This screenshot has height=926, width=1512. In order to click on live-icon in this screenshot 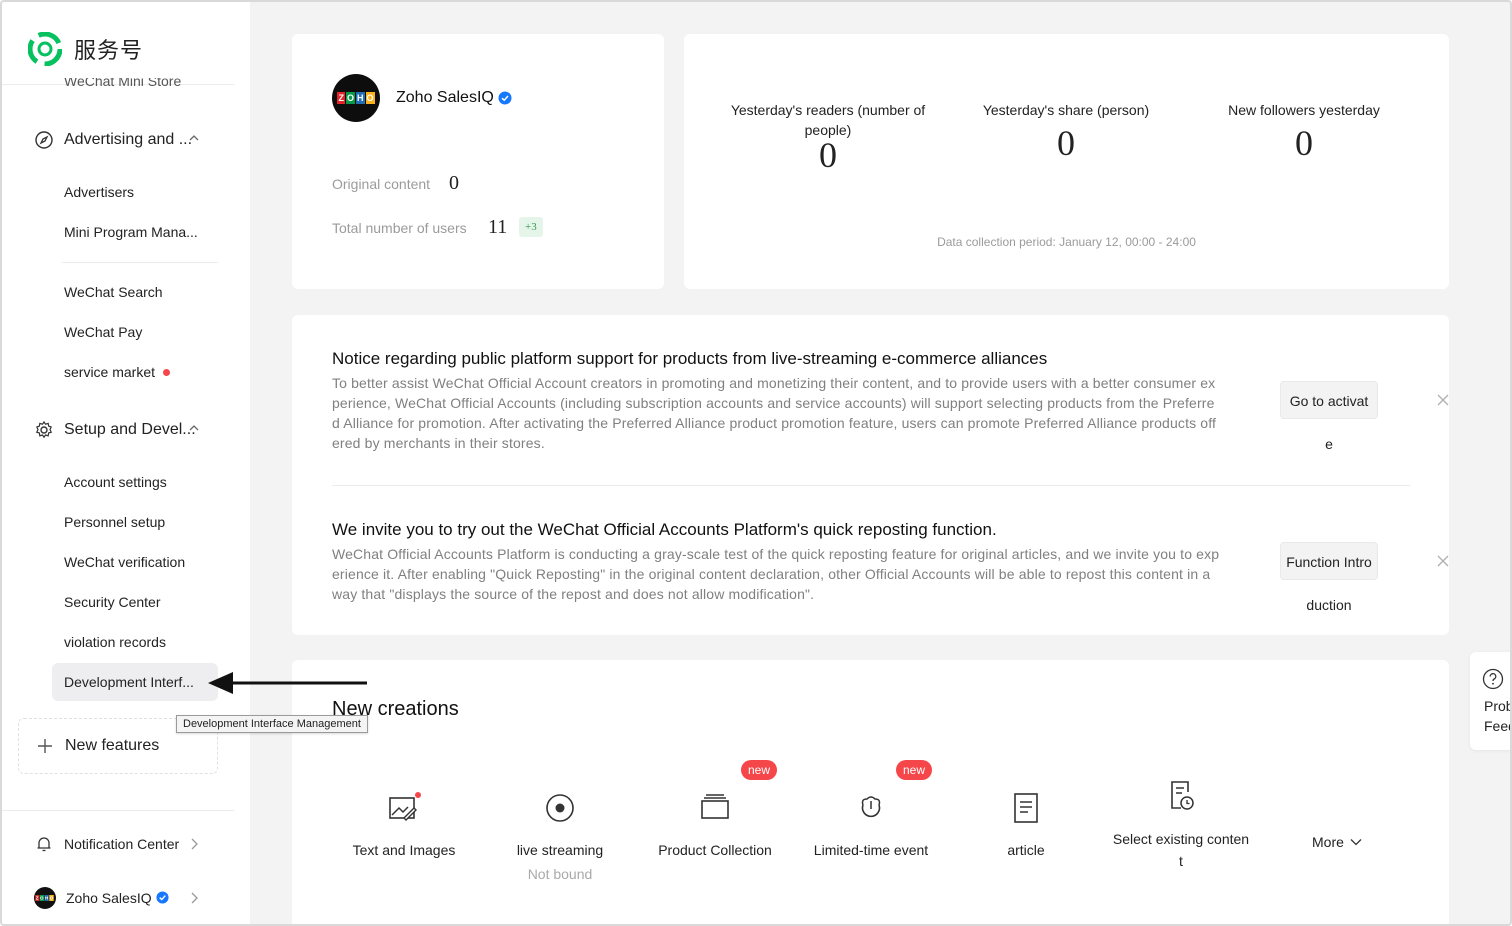, I will do `click(560, 808)`.